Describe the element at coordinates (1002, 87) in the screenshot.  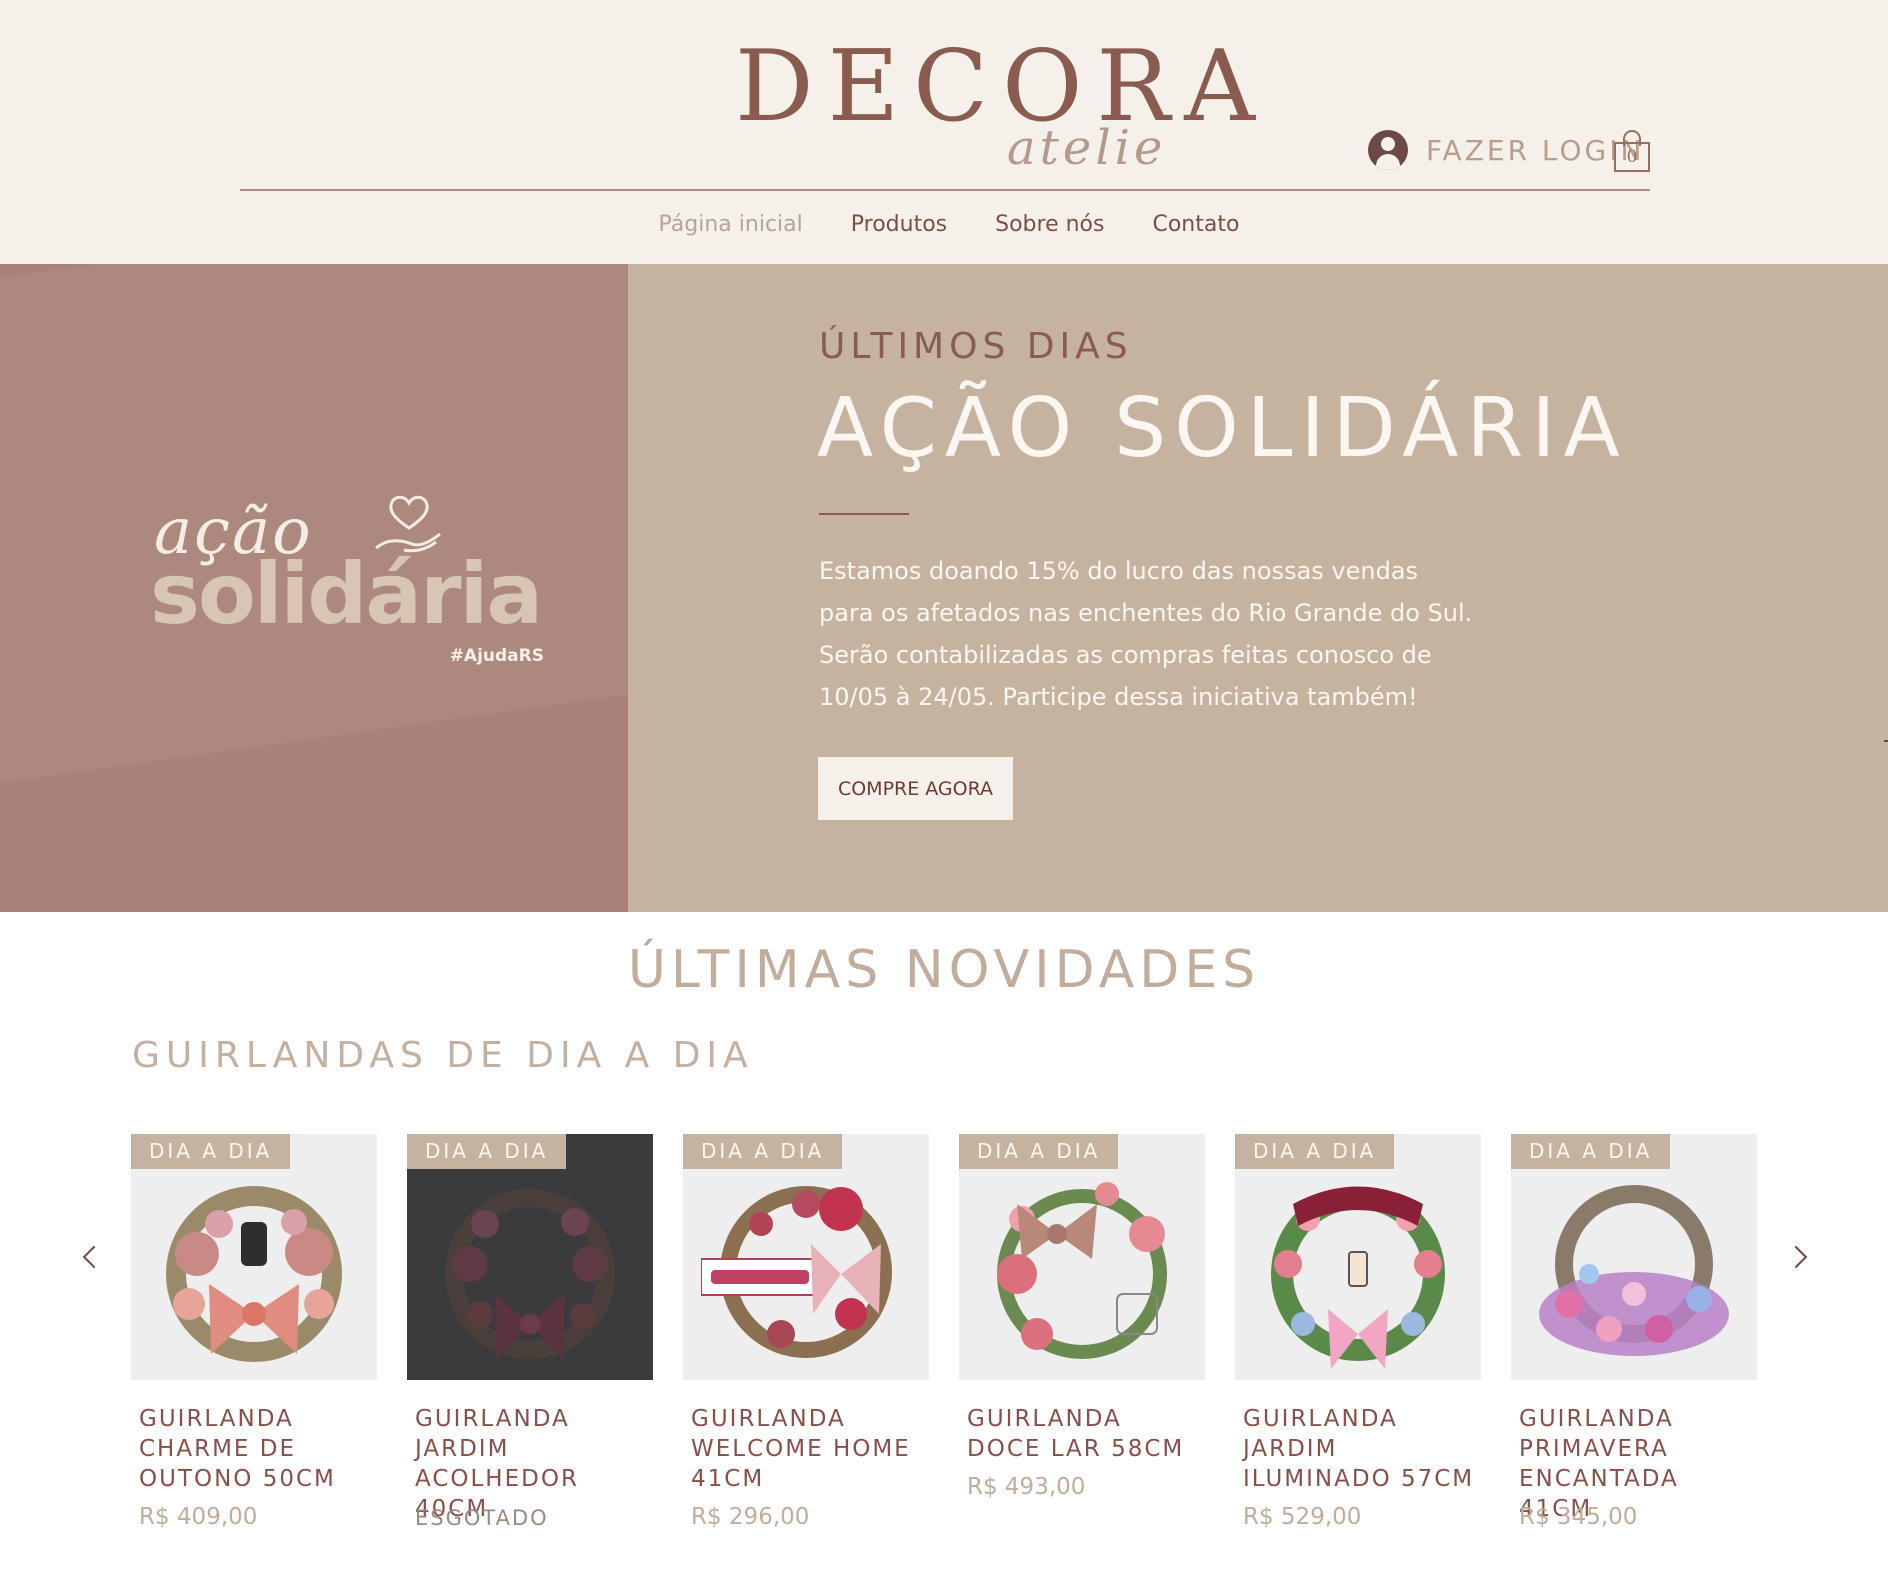
I see `brand-name: DECORA` at that location.